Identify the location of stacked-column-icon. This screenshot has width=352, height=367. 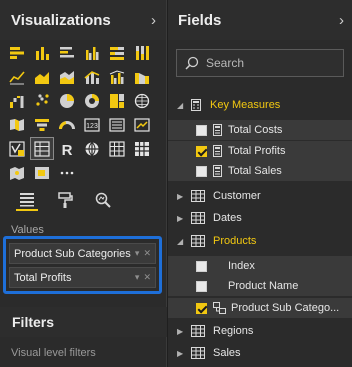
(42, 52).